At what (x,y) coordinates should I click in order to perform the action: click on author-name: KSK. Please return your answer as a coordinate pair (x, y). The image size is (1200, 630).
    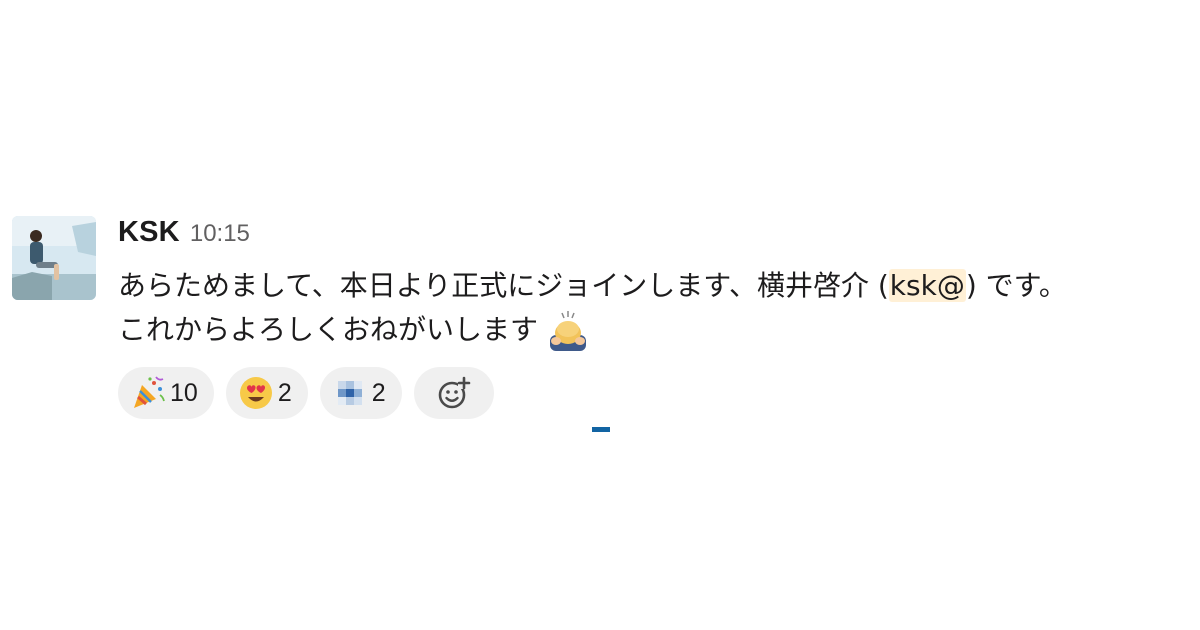
    Looking at the image, I should click on (149, 232).